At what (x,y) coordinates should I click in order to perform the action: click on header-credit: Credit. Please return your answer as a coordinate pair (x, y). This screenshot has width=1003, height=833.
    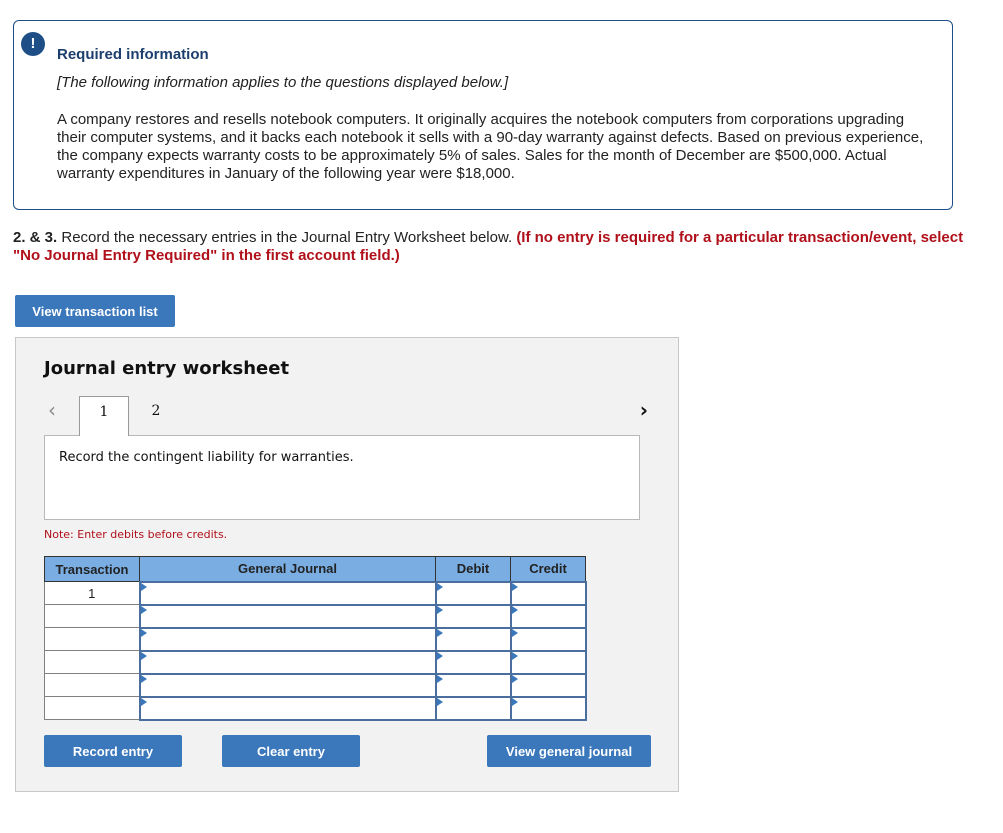
    Looking at the image, I should click on (548, 569).